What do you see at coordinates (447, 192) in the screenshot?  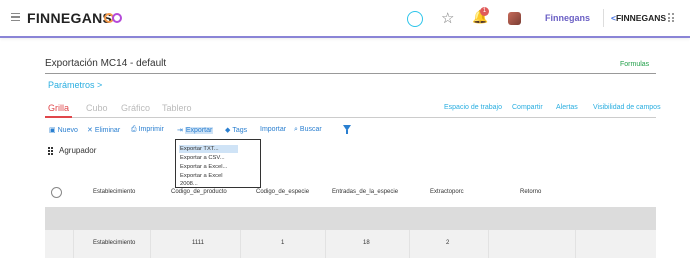 I see `column-header: Extractoporc` at bounding box center [447, 192].